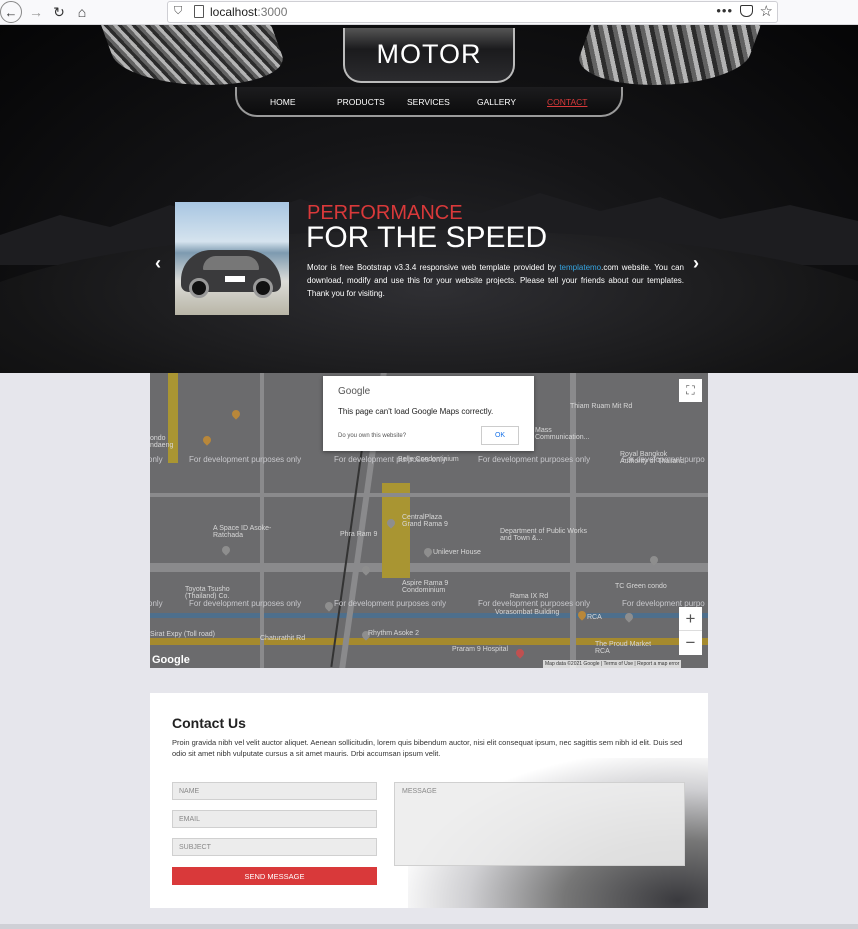  What do you see at coordinates (539, 824) in the screenshot?
I see `message-field: MESSAGE` at bounding box center [539, 824].